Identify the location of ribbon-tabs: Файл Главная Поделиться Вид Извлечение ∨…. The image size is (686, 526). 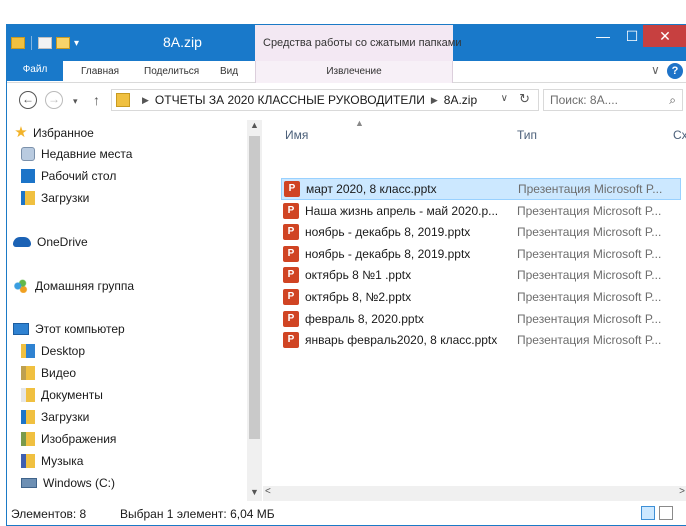
(346, 72).